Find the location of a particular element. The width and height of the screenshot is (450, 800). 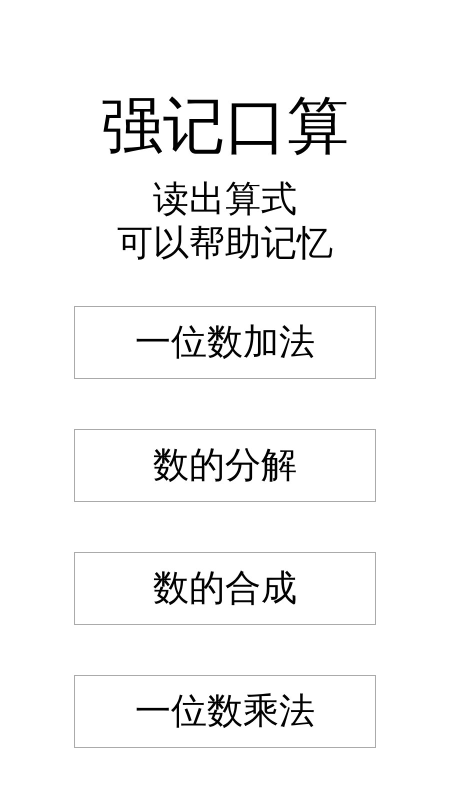

menu-button: 一位数加法 is located at coordinates (225, 342).